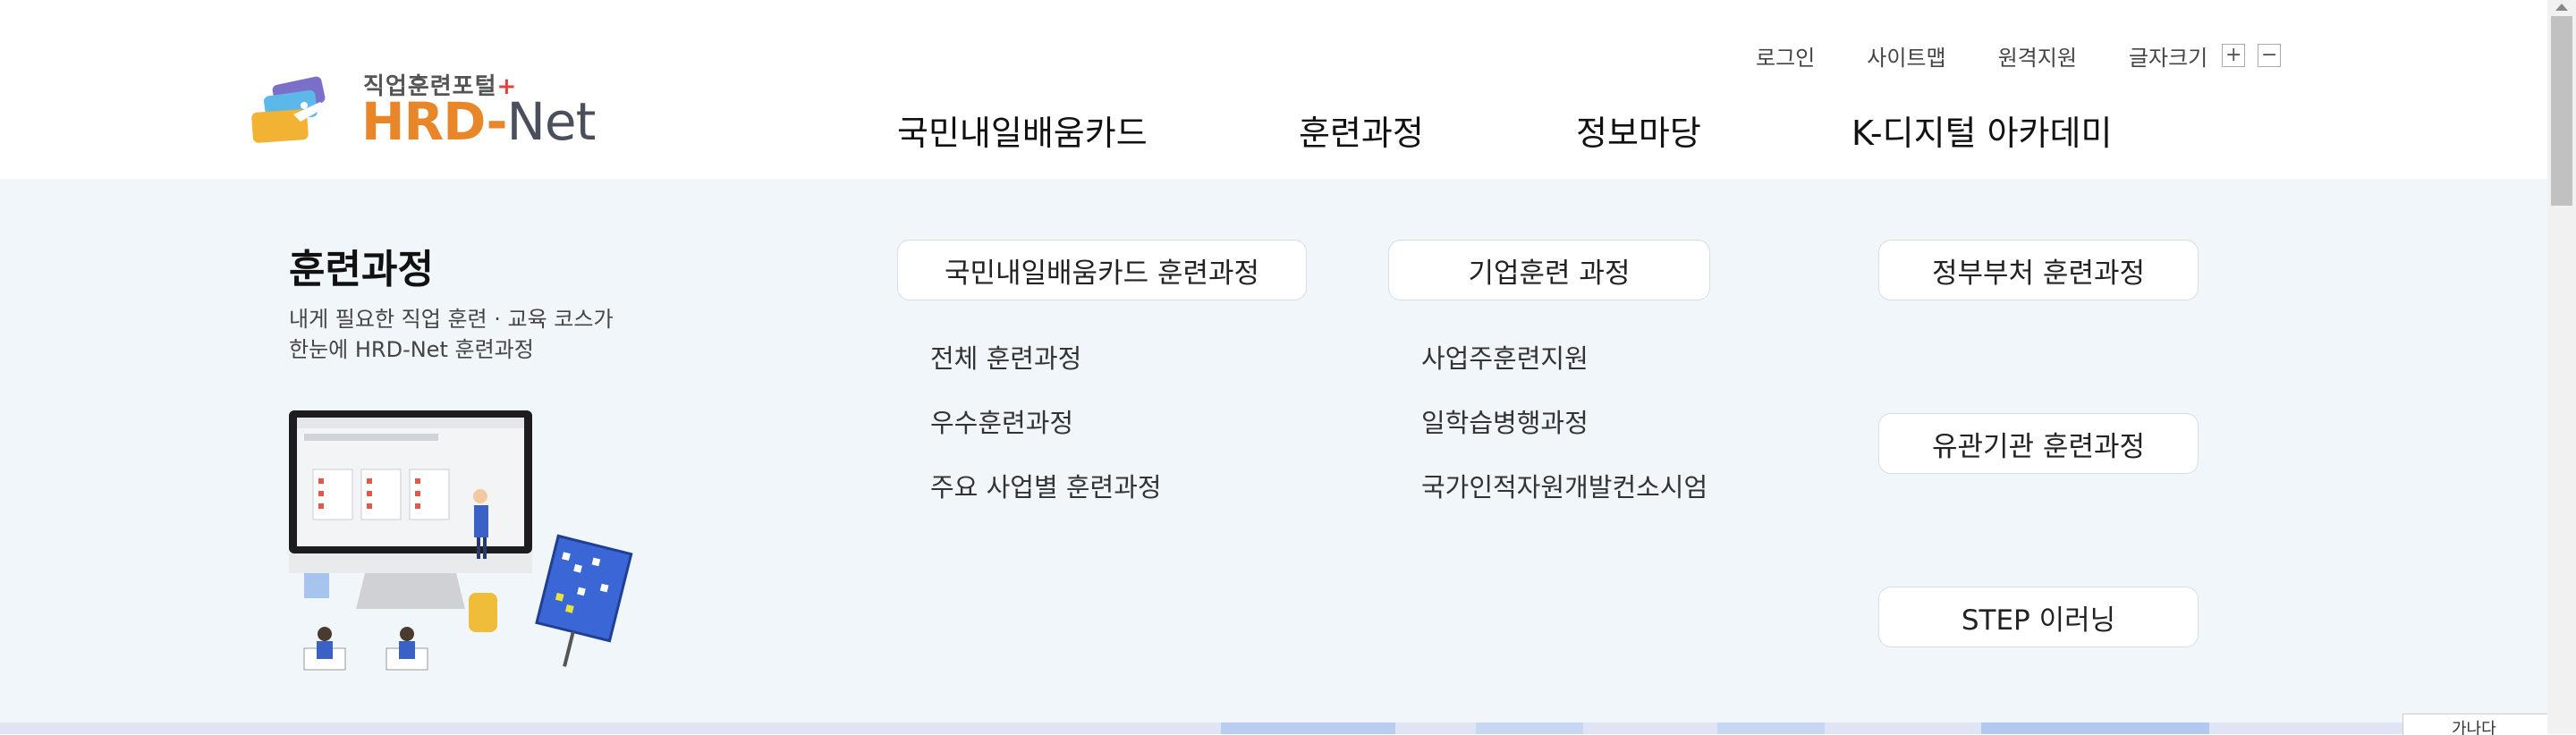 The image size is (2576, 735). I want to click on side-widget-label: 가나다, so click(2474, 727).